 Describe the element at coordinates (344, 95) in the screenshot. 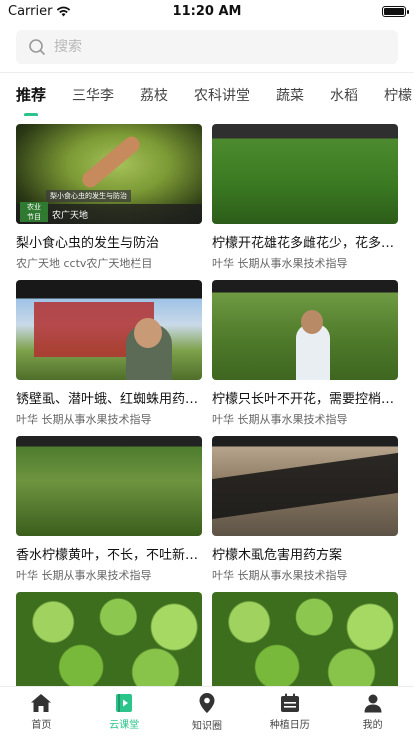

I see `tab-rice: 水稻` at that location.